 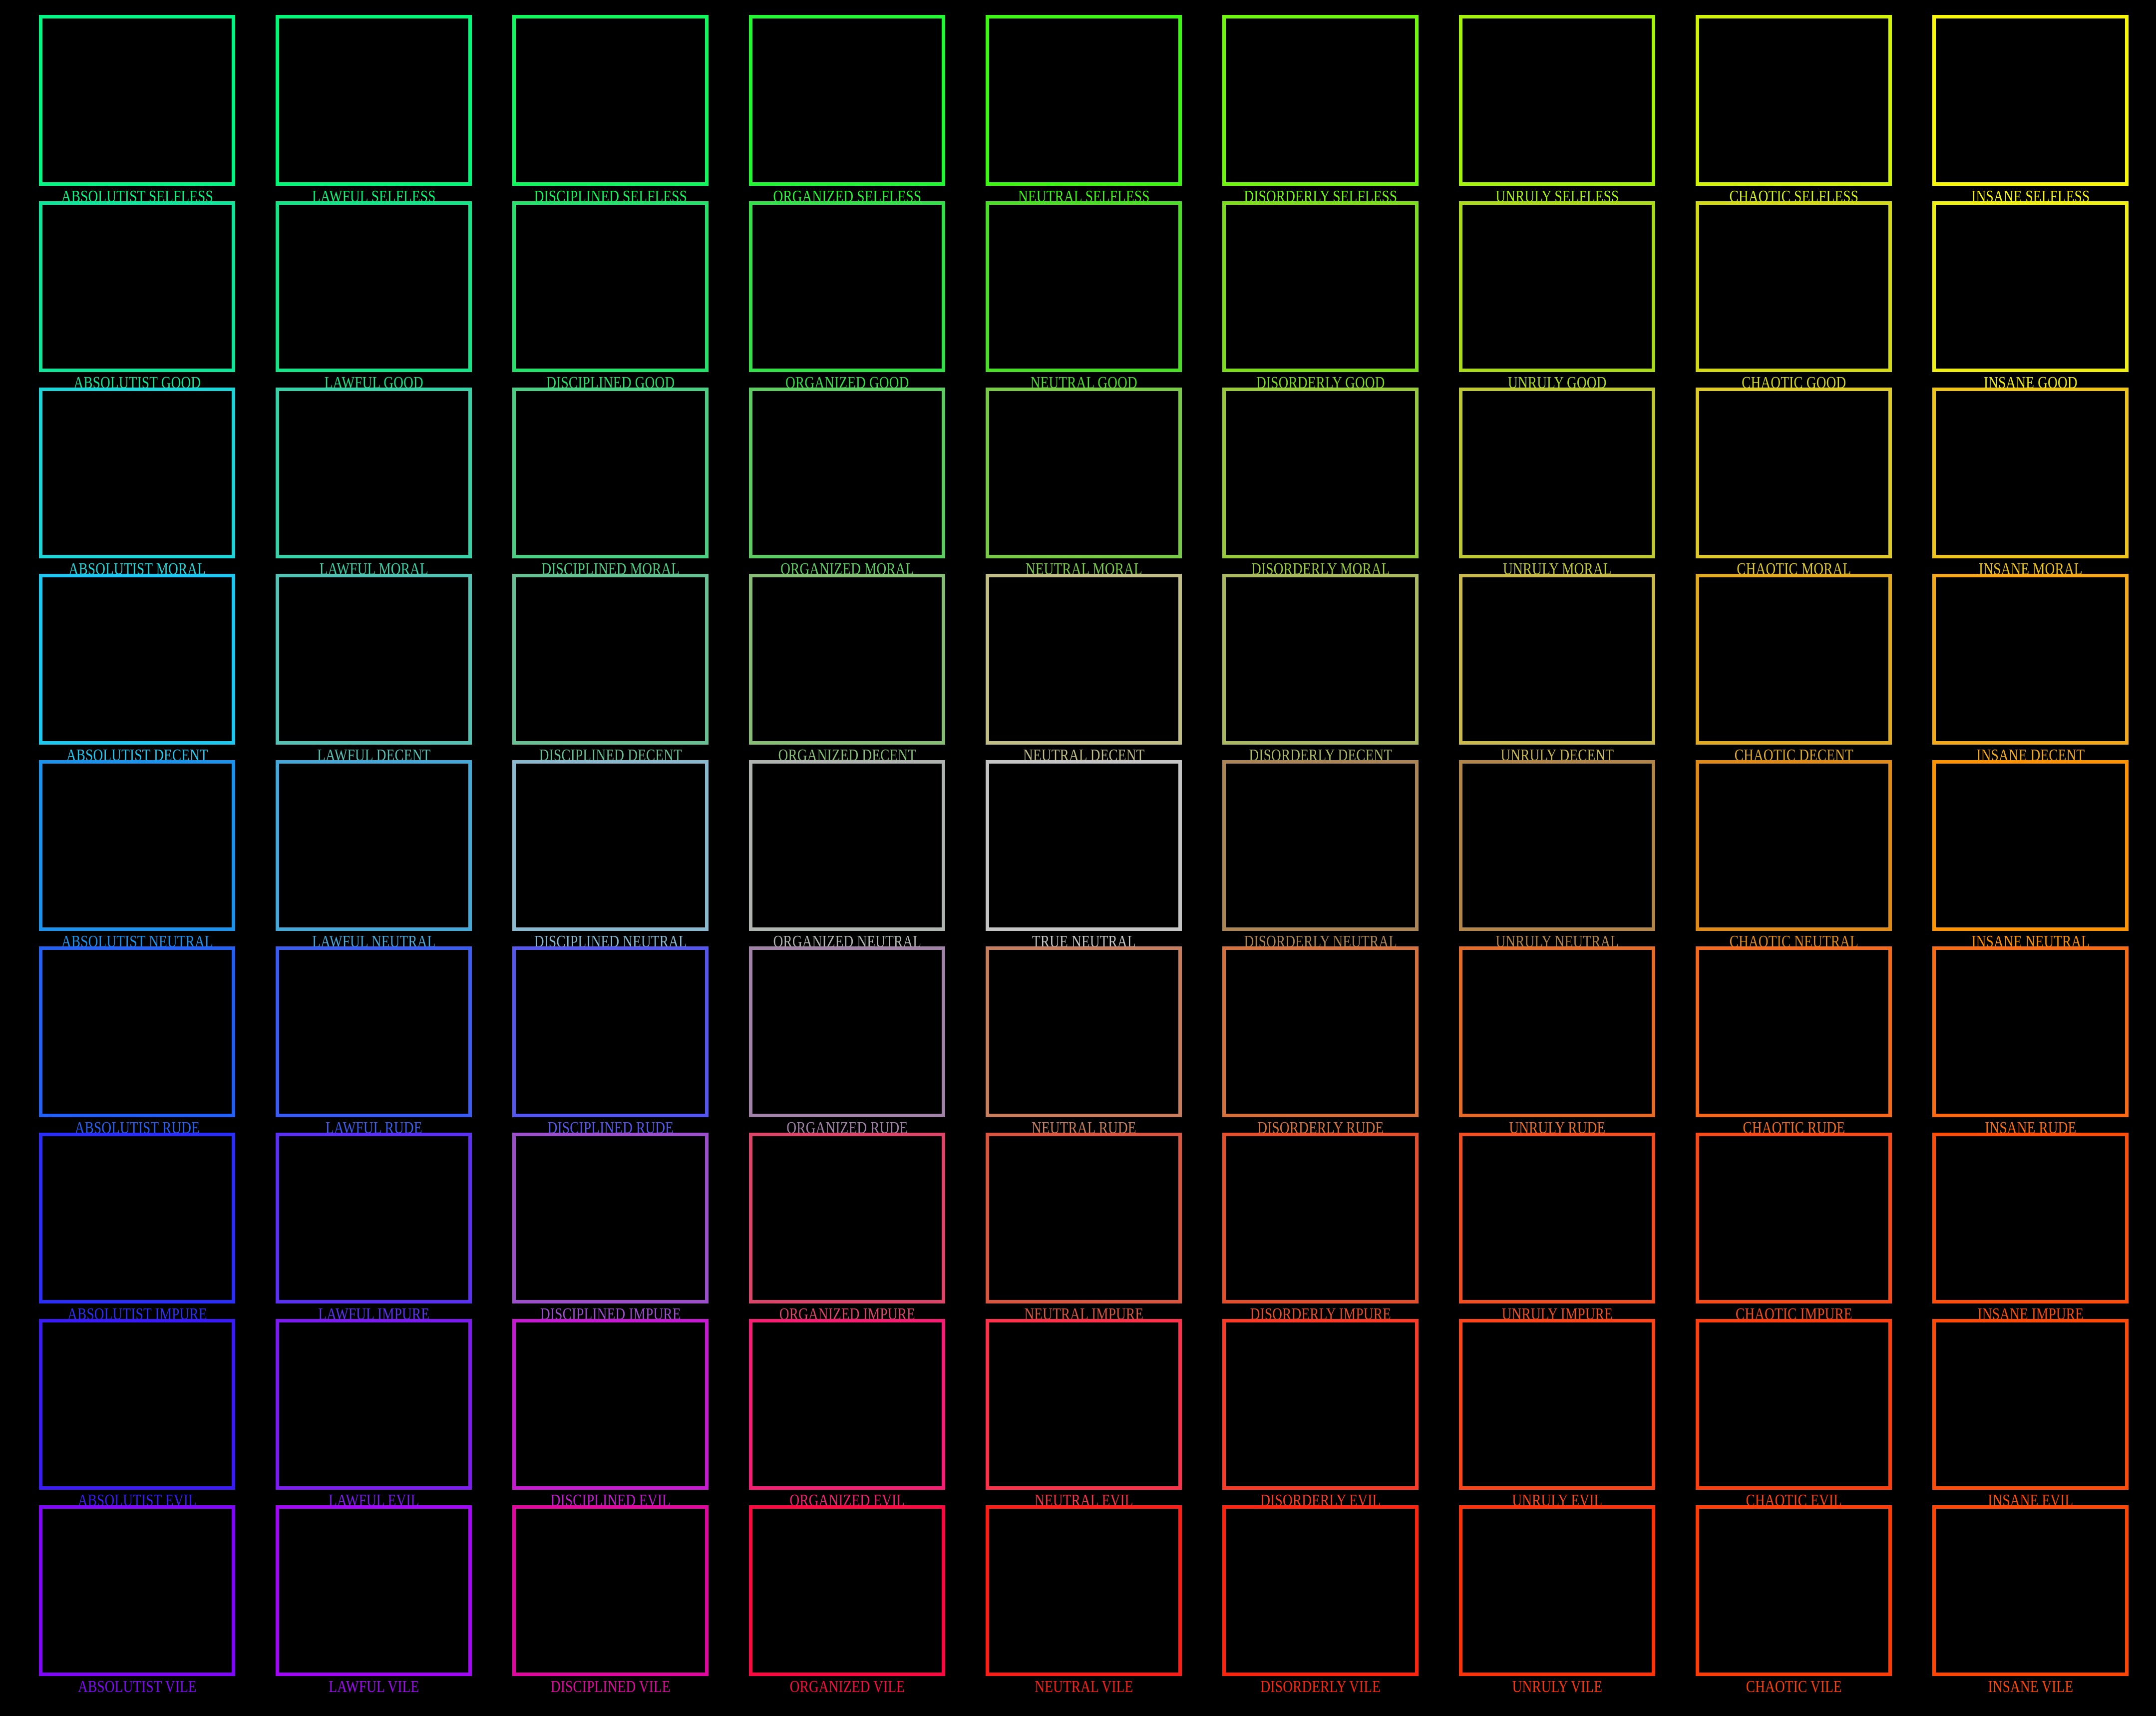 I want to click on alignment-cell: UNRULY IMPURE, so click(x=1557, y=1228).